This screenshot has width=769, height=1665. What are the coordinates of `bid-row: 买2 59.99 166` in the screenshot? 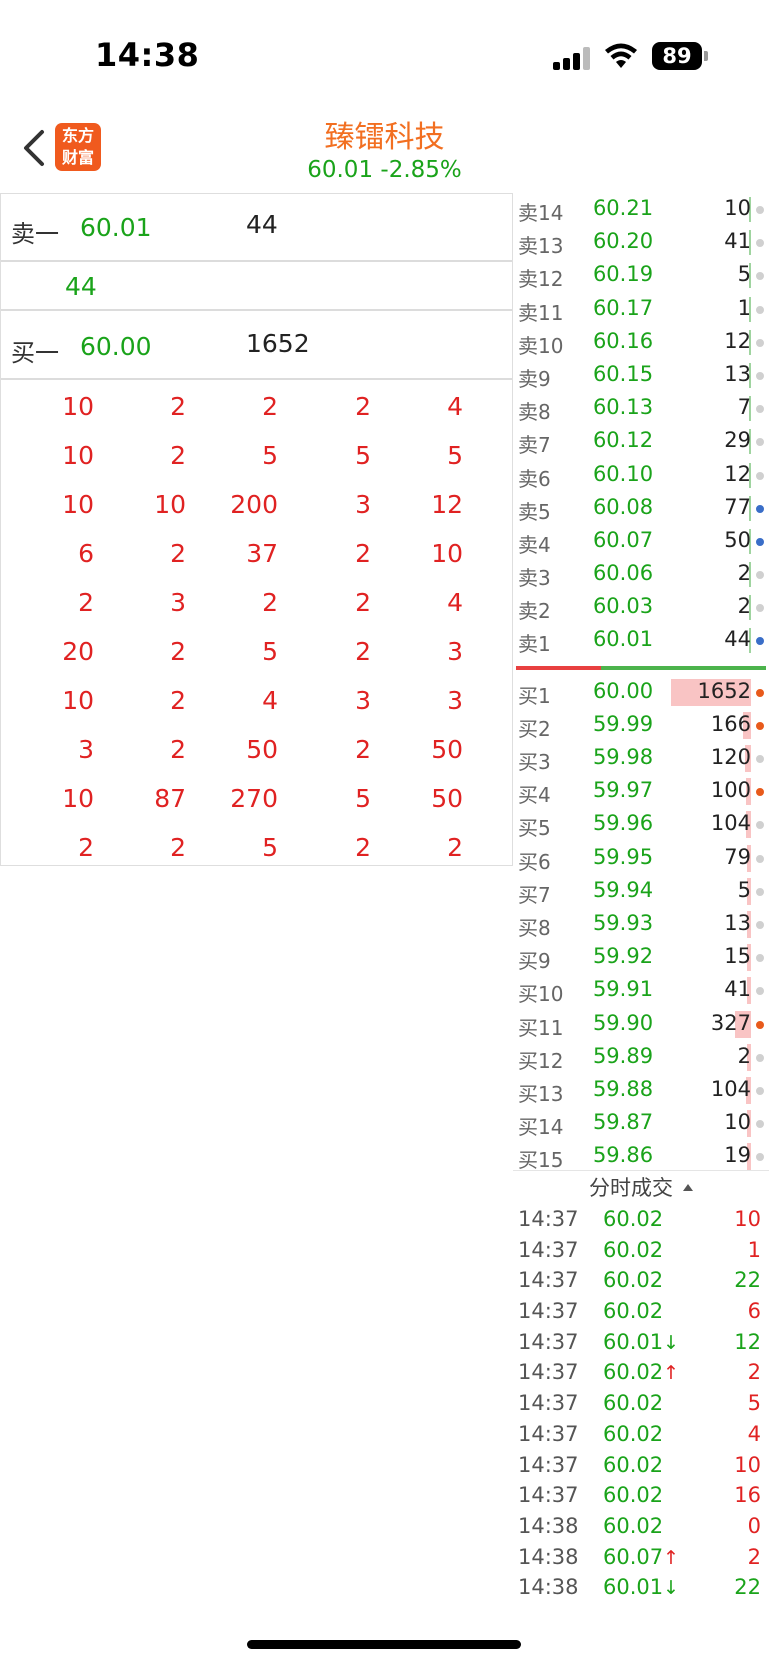 It's located at (641, 725).